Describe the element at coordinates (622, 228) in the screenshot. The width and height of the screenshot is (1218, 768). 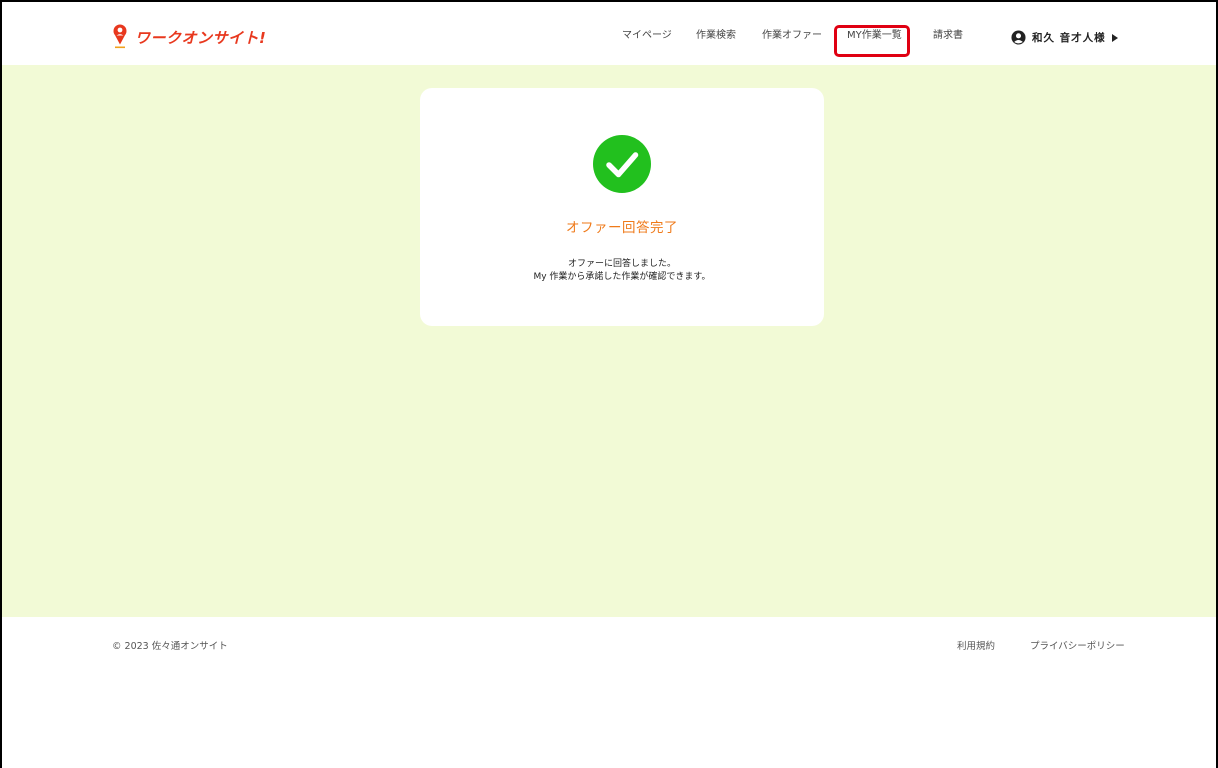
I see `completion-title: オファー回答完了` at that location.